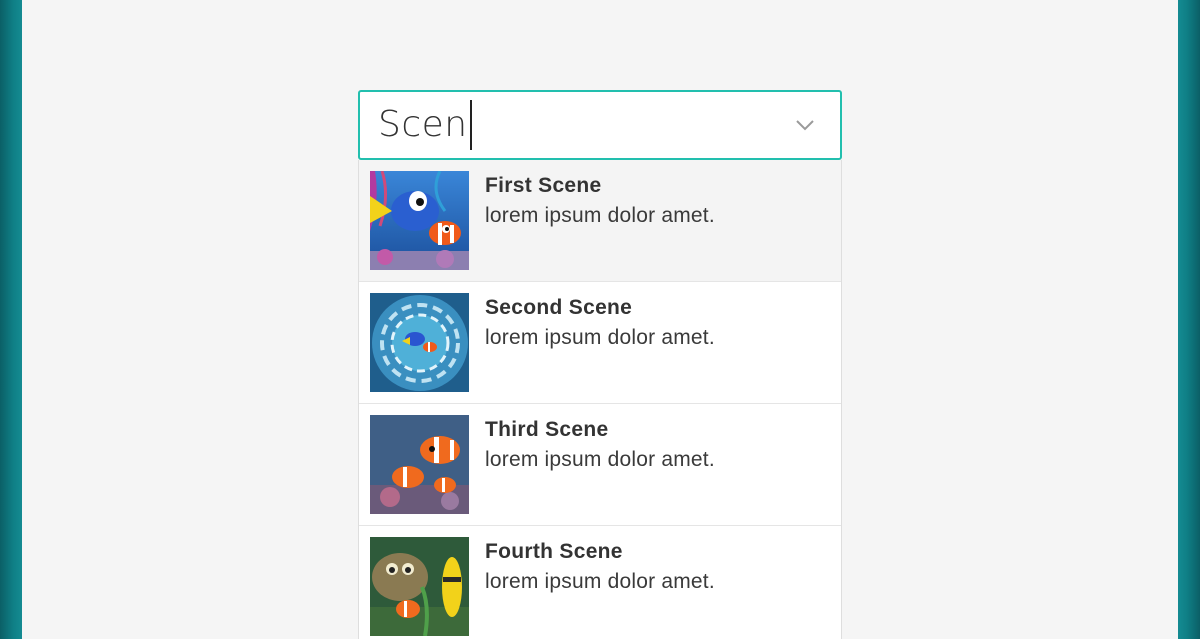 This screenshot has width=1200, height=639. What do you see at coordinates (423, 125) in the screenshot?
I see `search-input-value: Scen` at bounding box center [423, 125].